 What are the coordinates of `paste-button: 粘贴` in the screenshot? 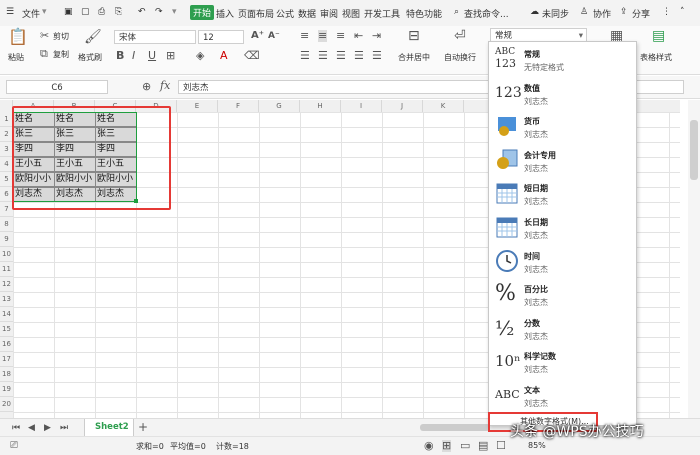 It's located at (16, 57).